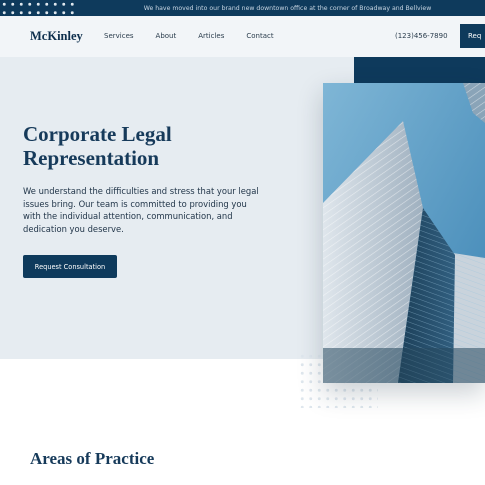 The height and width of the screenshot is (485, 485). I want to click on areas-of-practice-heading: Areas of Practice, so click(92, 458).